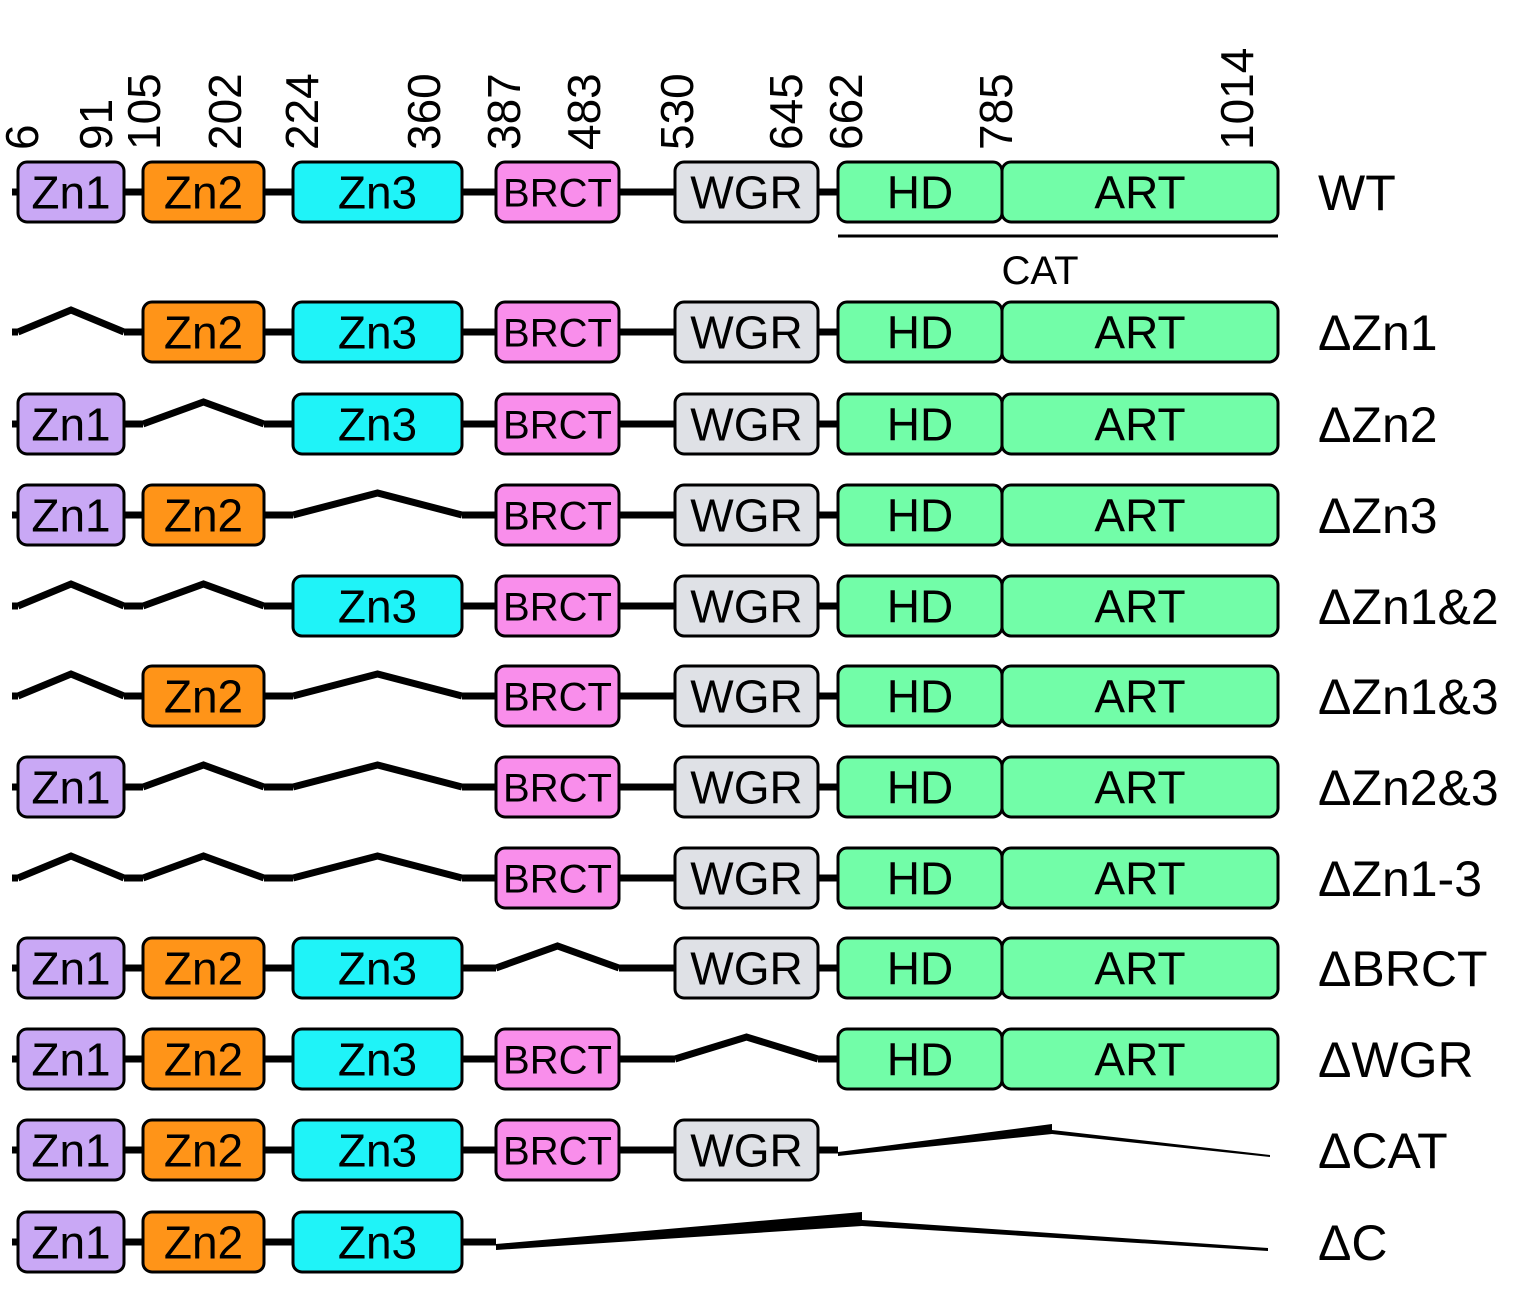 The width and height of the screenshot is (1523, 1303). I want to click on construct-row: Zn1 Zn2 Zn3 ΔC, so click(700, 1242).